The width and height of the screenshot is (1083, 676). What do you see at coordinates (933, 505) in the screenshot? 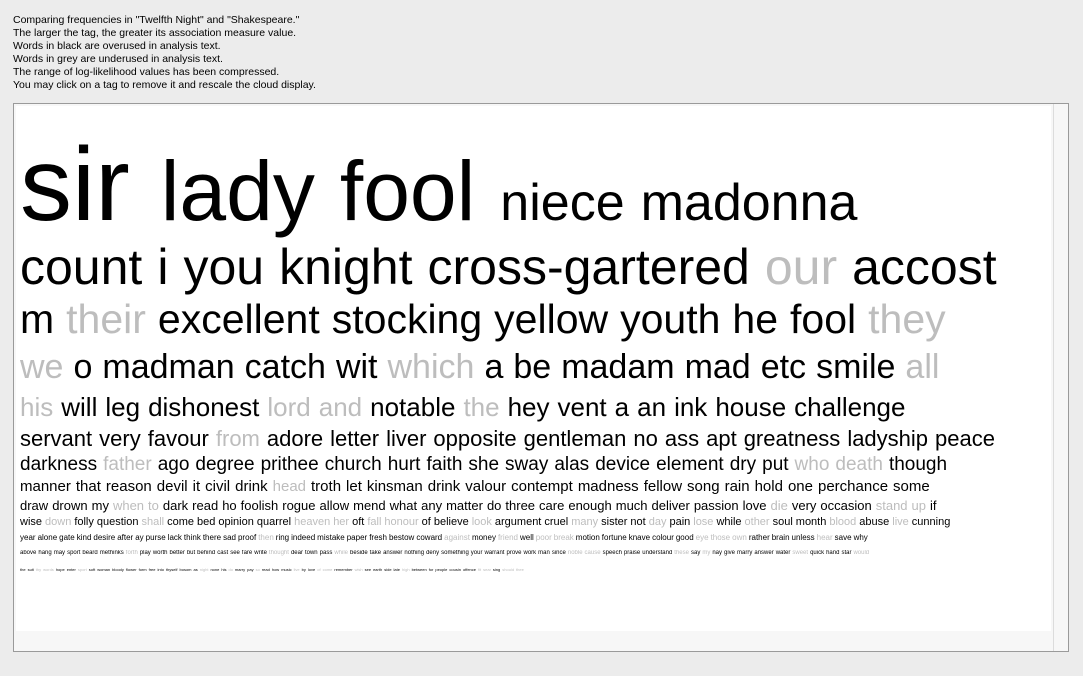
I see `tag-if: if` at bounding box center [933, 505].